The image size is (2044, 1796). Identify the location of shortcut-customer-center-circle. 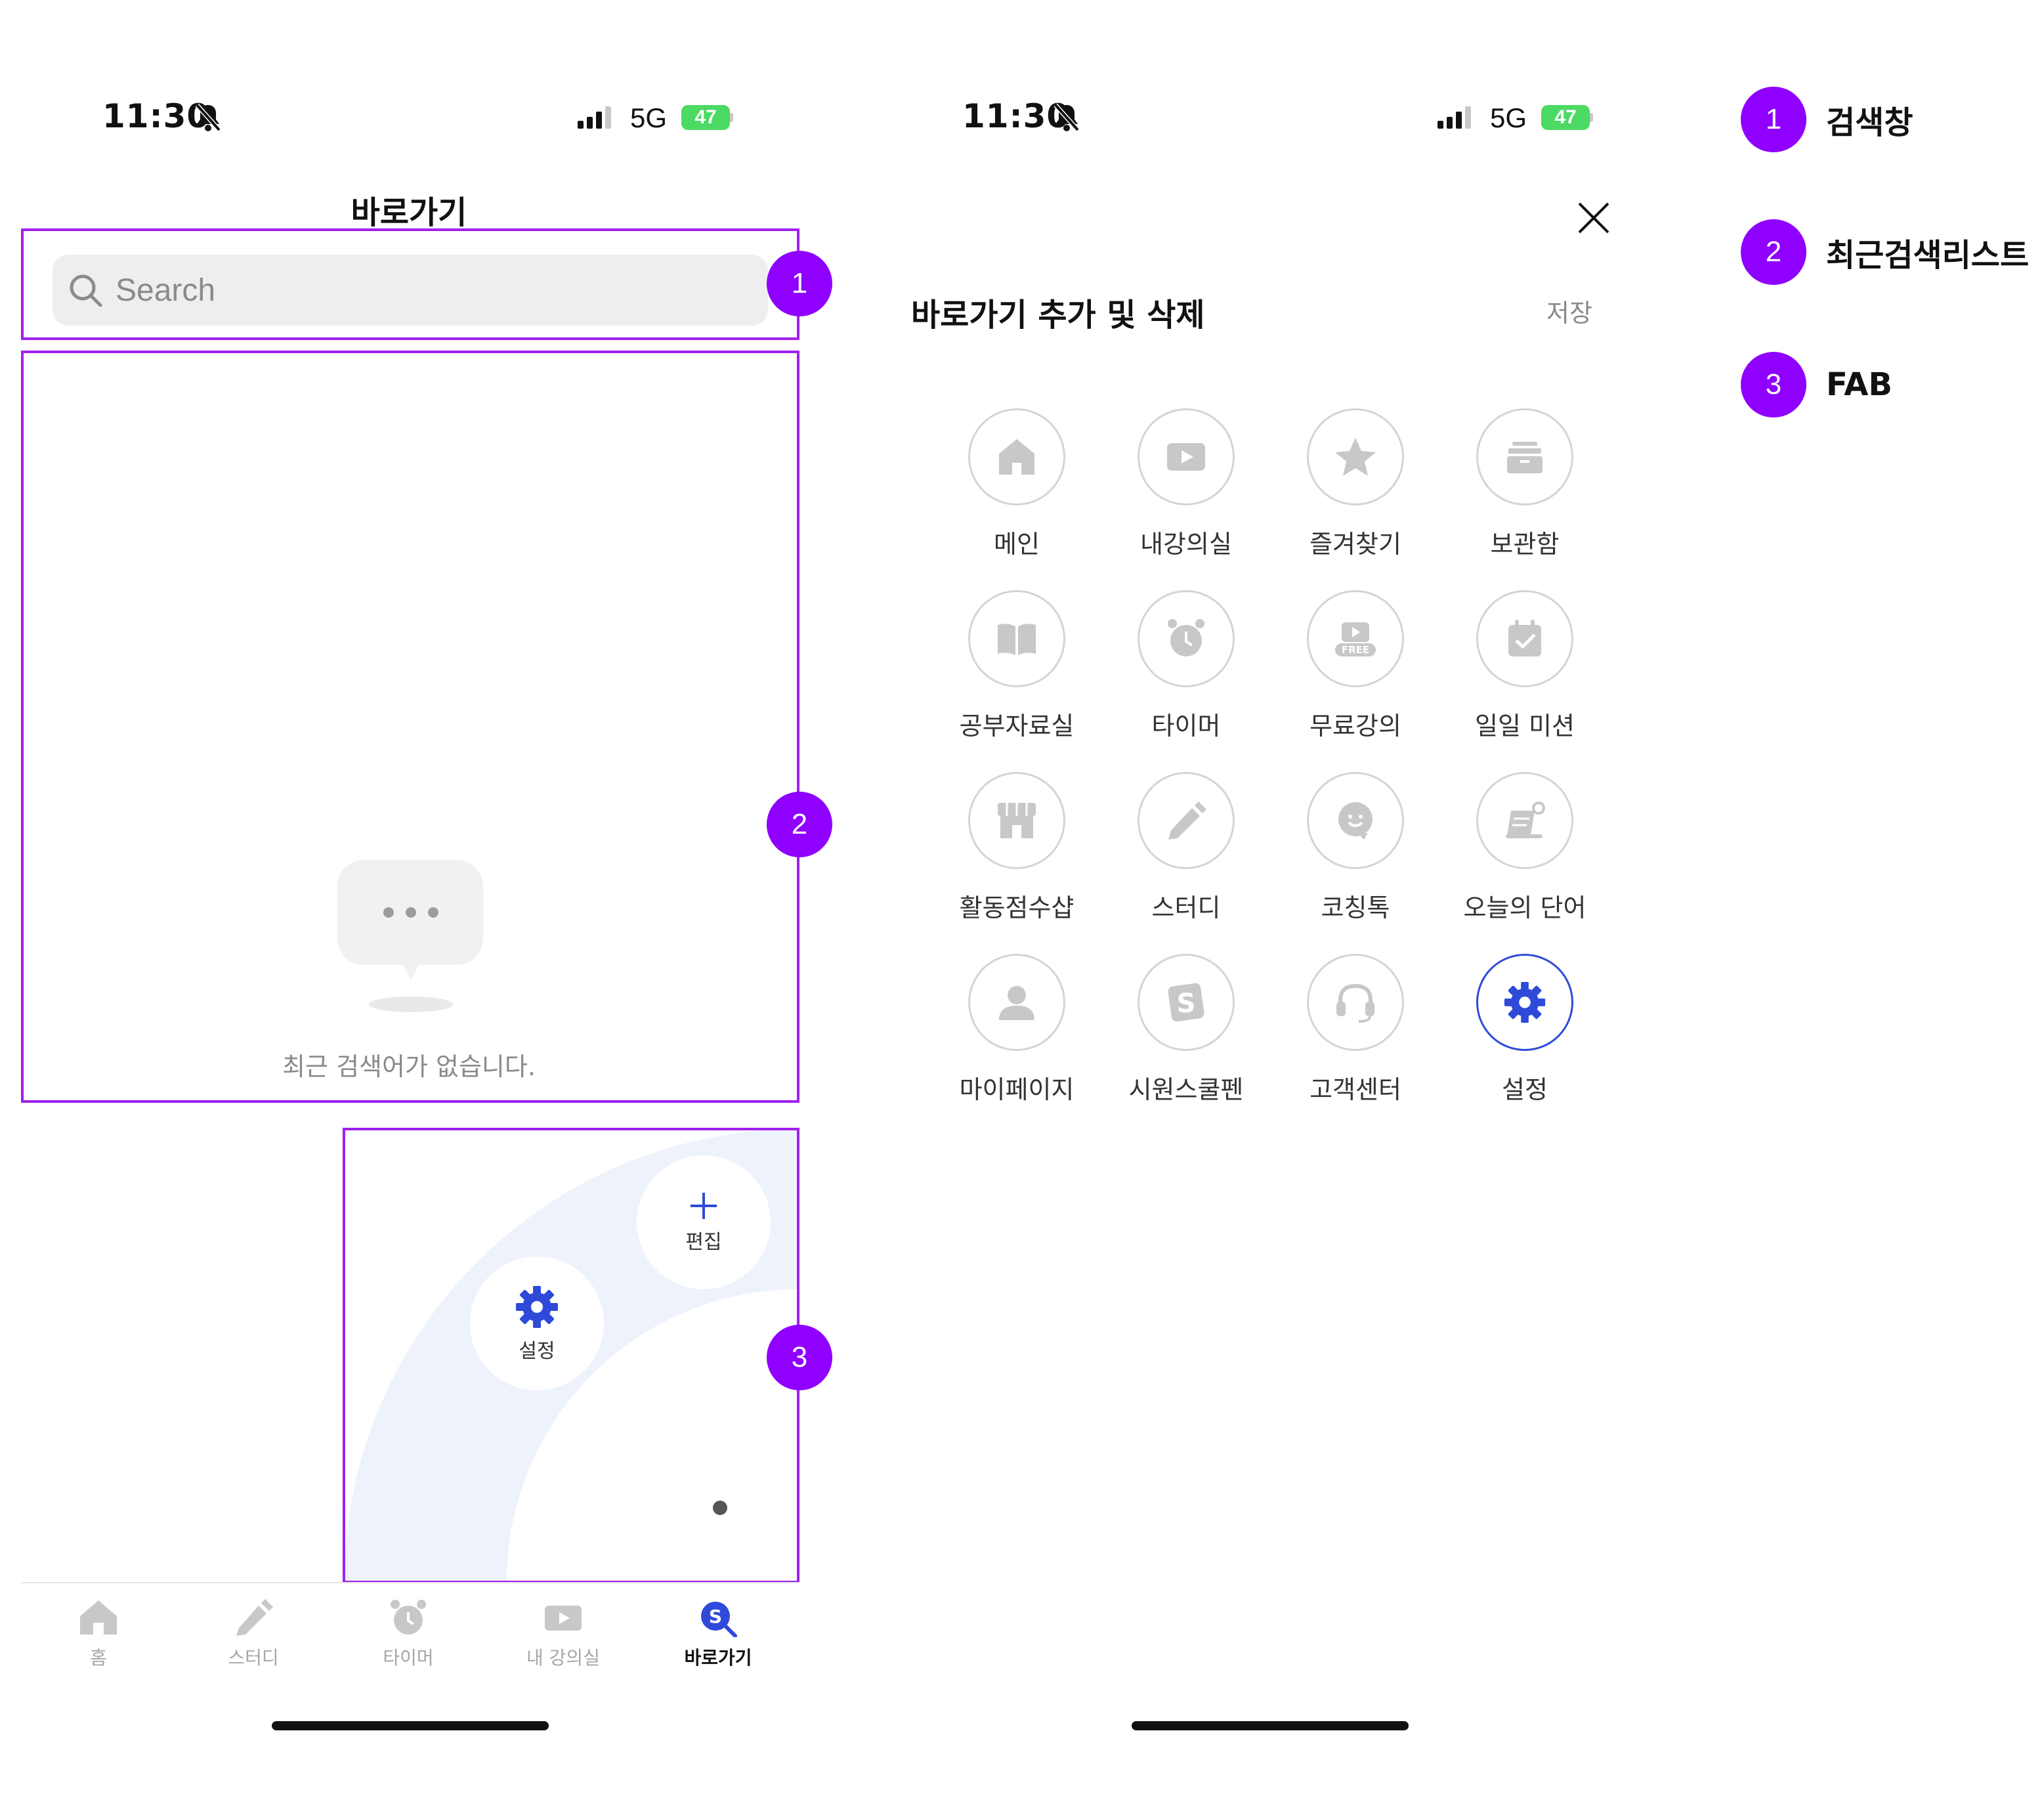
(1356, 1002).